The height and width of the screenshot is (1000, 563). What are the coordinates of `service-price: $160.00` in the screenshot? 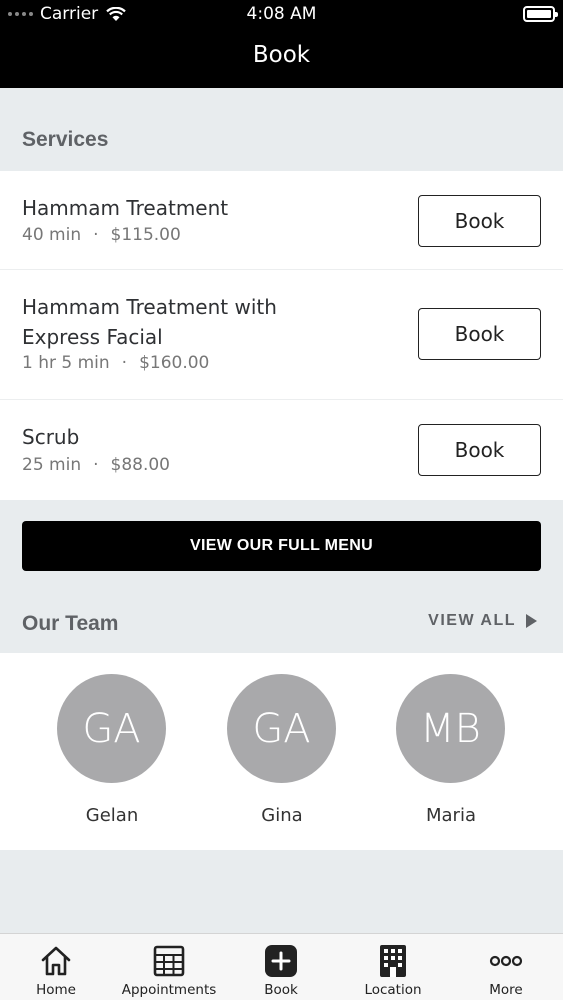 It's located at (174, 363).